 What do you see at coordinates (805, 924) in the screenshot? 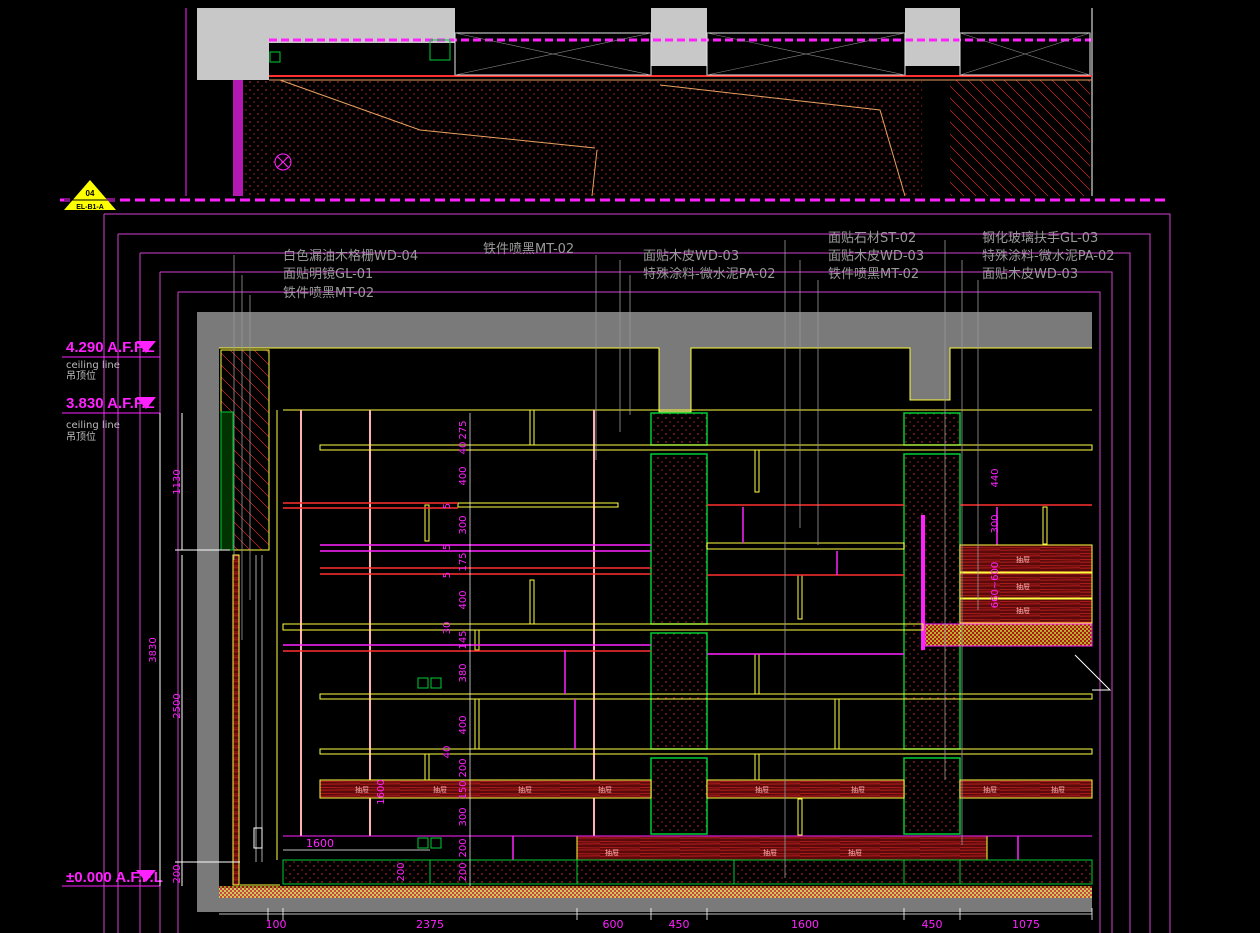
I see `bdim-1600: 1600` at bounding box center [805, 924].